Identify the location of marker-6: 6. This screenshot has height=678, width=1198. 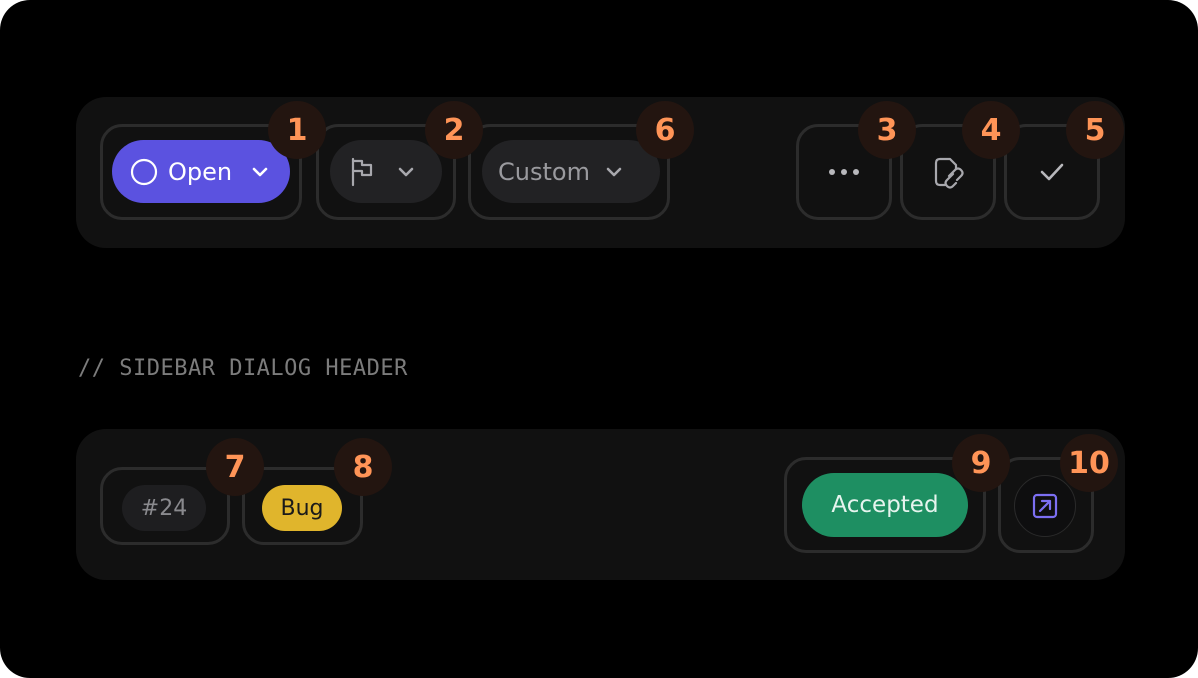
(665, 130).